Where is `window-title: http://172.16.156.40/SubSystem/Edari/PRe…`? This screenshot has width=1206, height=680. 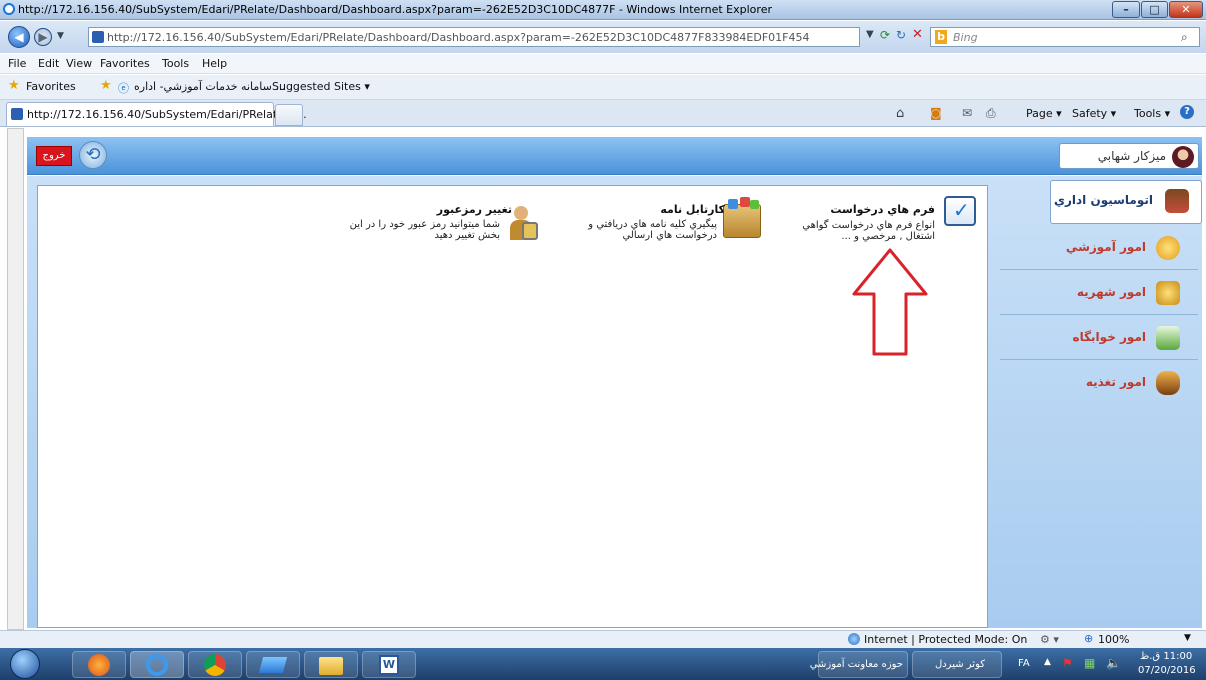
window-title: http://172.16.156.40/SubSystem/Edari/PRe… is located at coordinates (395, 9).